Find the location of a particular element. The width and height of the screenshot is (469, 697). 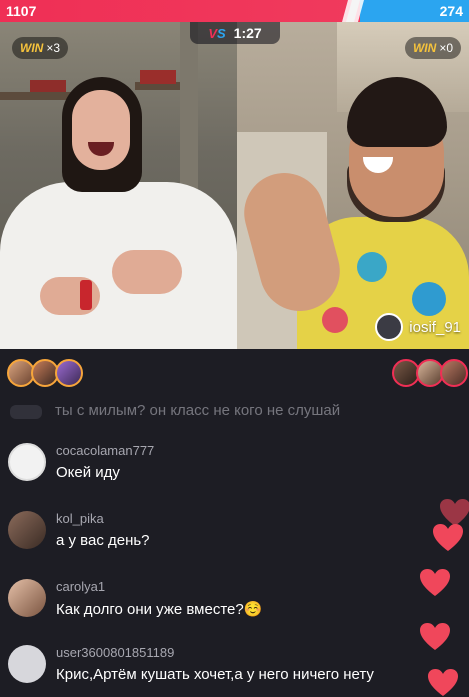

team-left-score-fill: 1107 is located at coordinates (180, 11).